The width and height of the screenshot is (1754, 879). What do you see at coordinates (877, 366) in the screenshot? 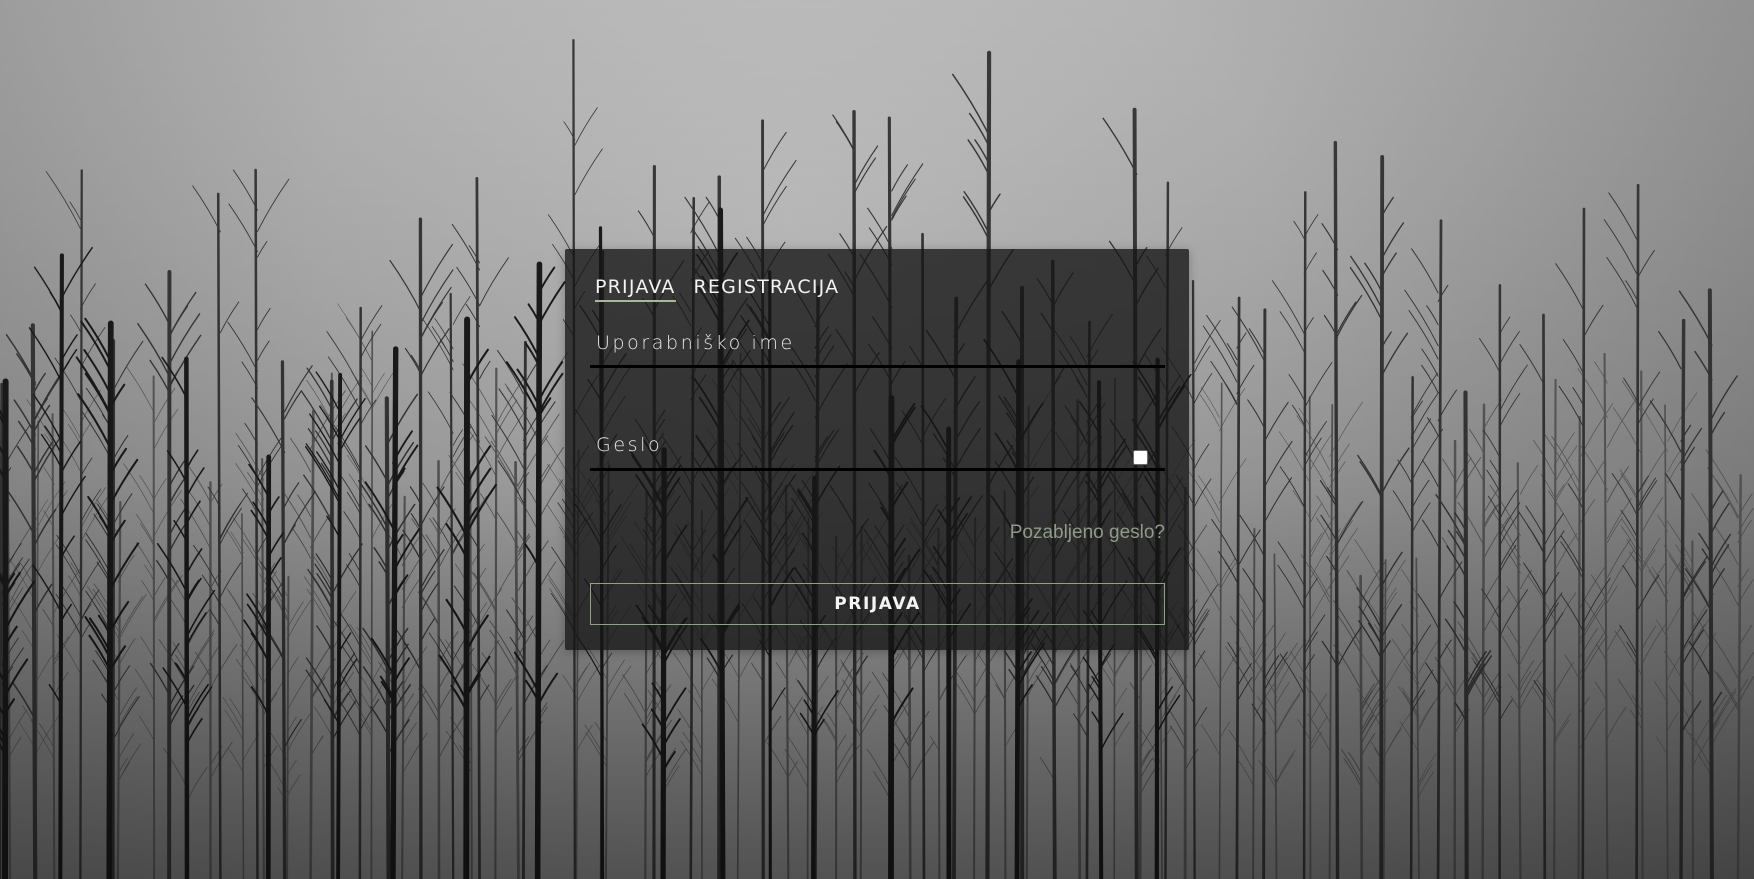
I see `username-underline` at bounding box center [877, 366].